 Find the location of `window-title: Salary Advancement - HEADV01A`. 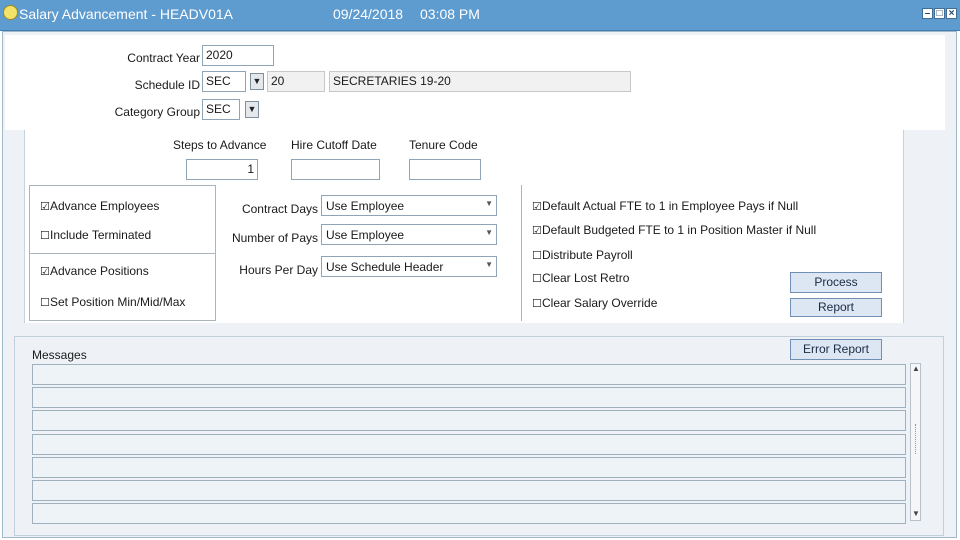

window-title: Salary Advancement - HEADV01A is located at coordinates (126, 14).